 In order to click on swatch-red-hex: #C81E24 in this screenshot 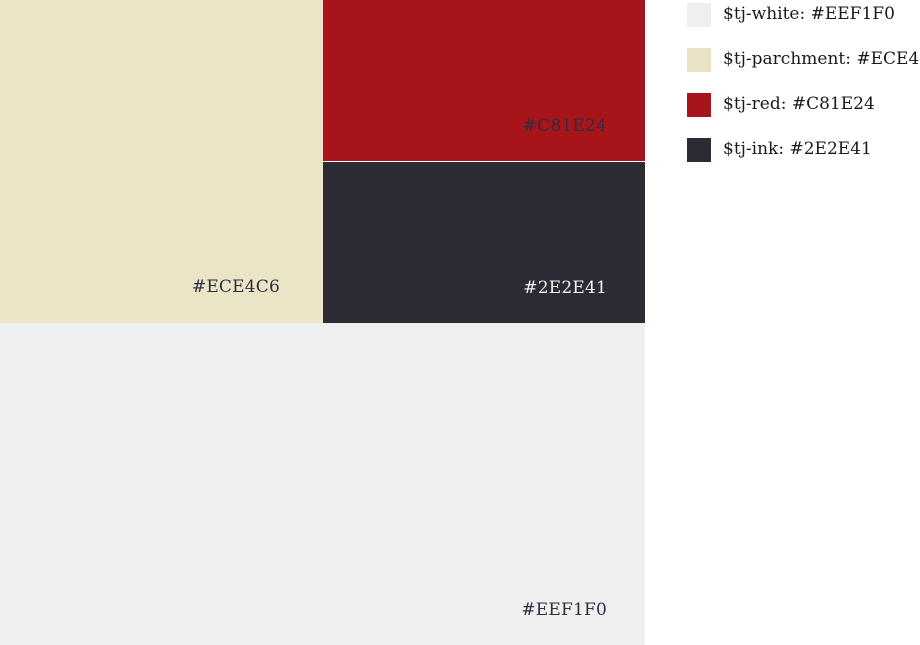, I will do `click(564, 126)`.